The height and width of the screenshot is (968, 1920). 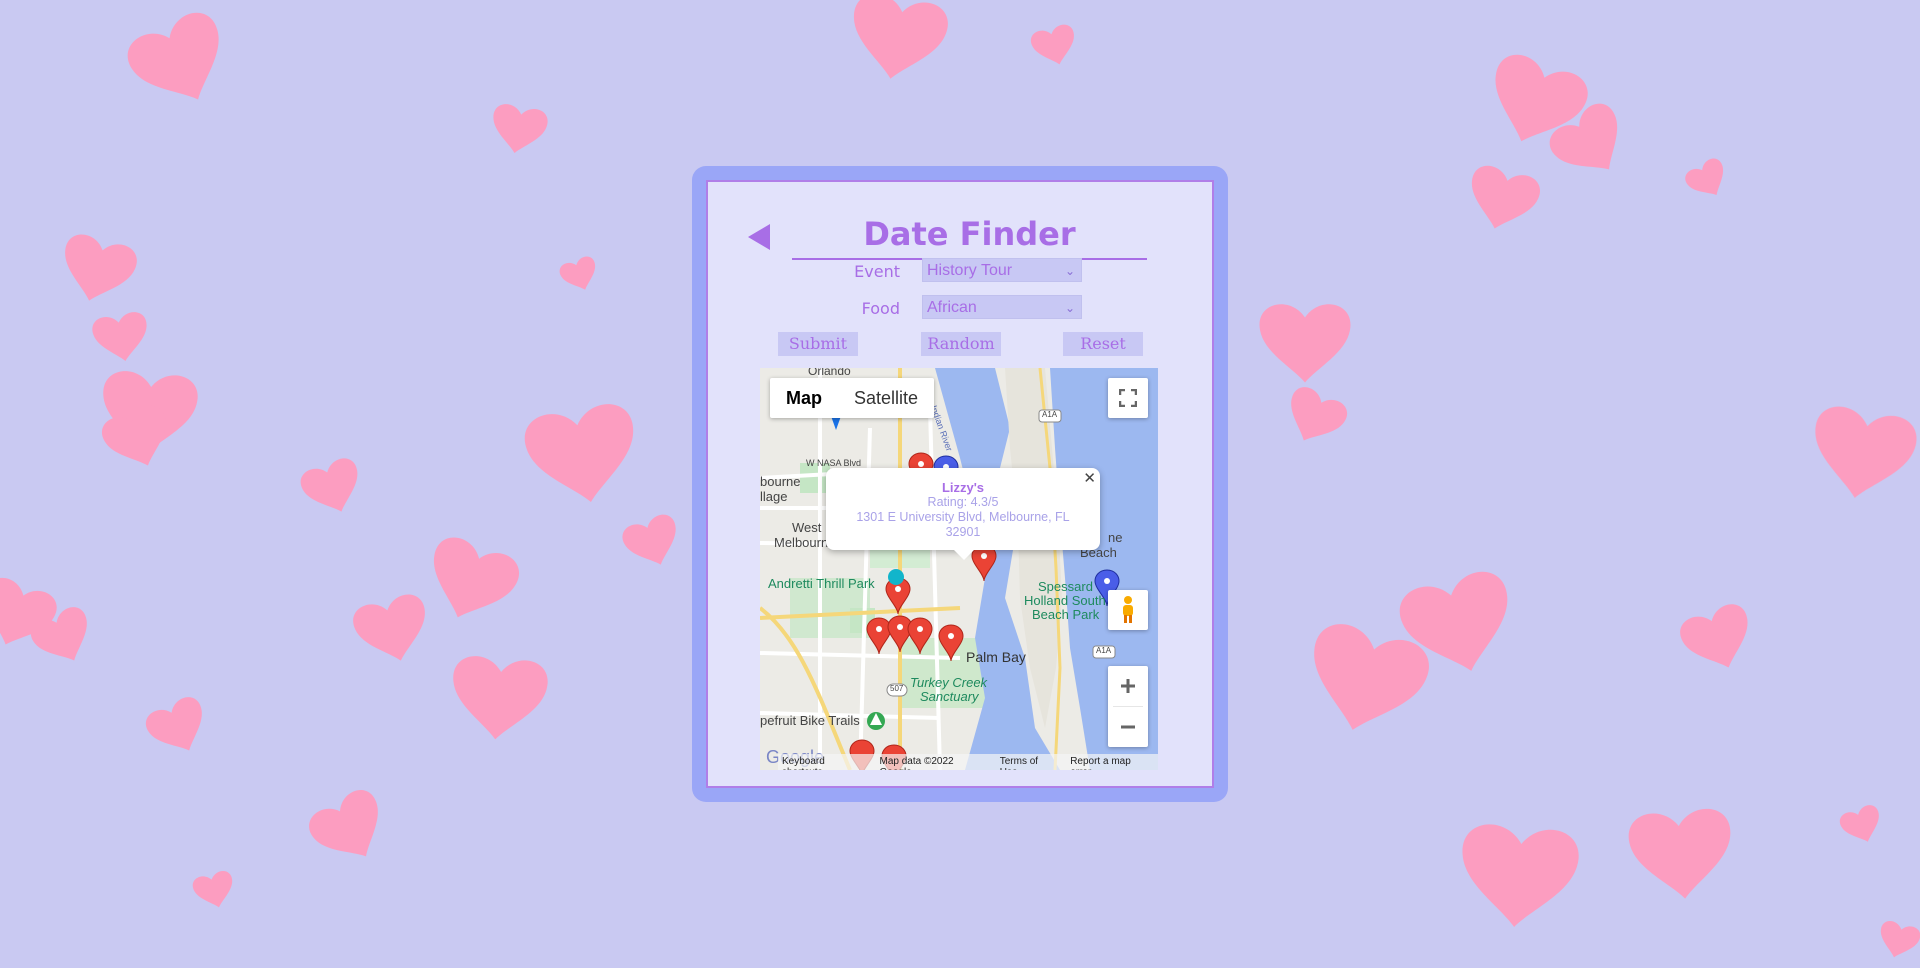 I want to click on map-label: pefruit Bike Trails, so click(x=810, y=720).